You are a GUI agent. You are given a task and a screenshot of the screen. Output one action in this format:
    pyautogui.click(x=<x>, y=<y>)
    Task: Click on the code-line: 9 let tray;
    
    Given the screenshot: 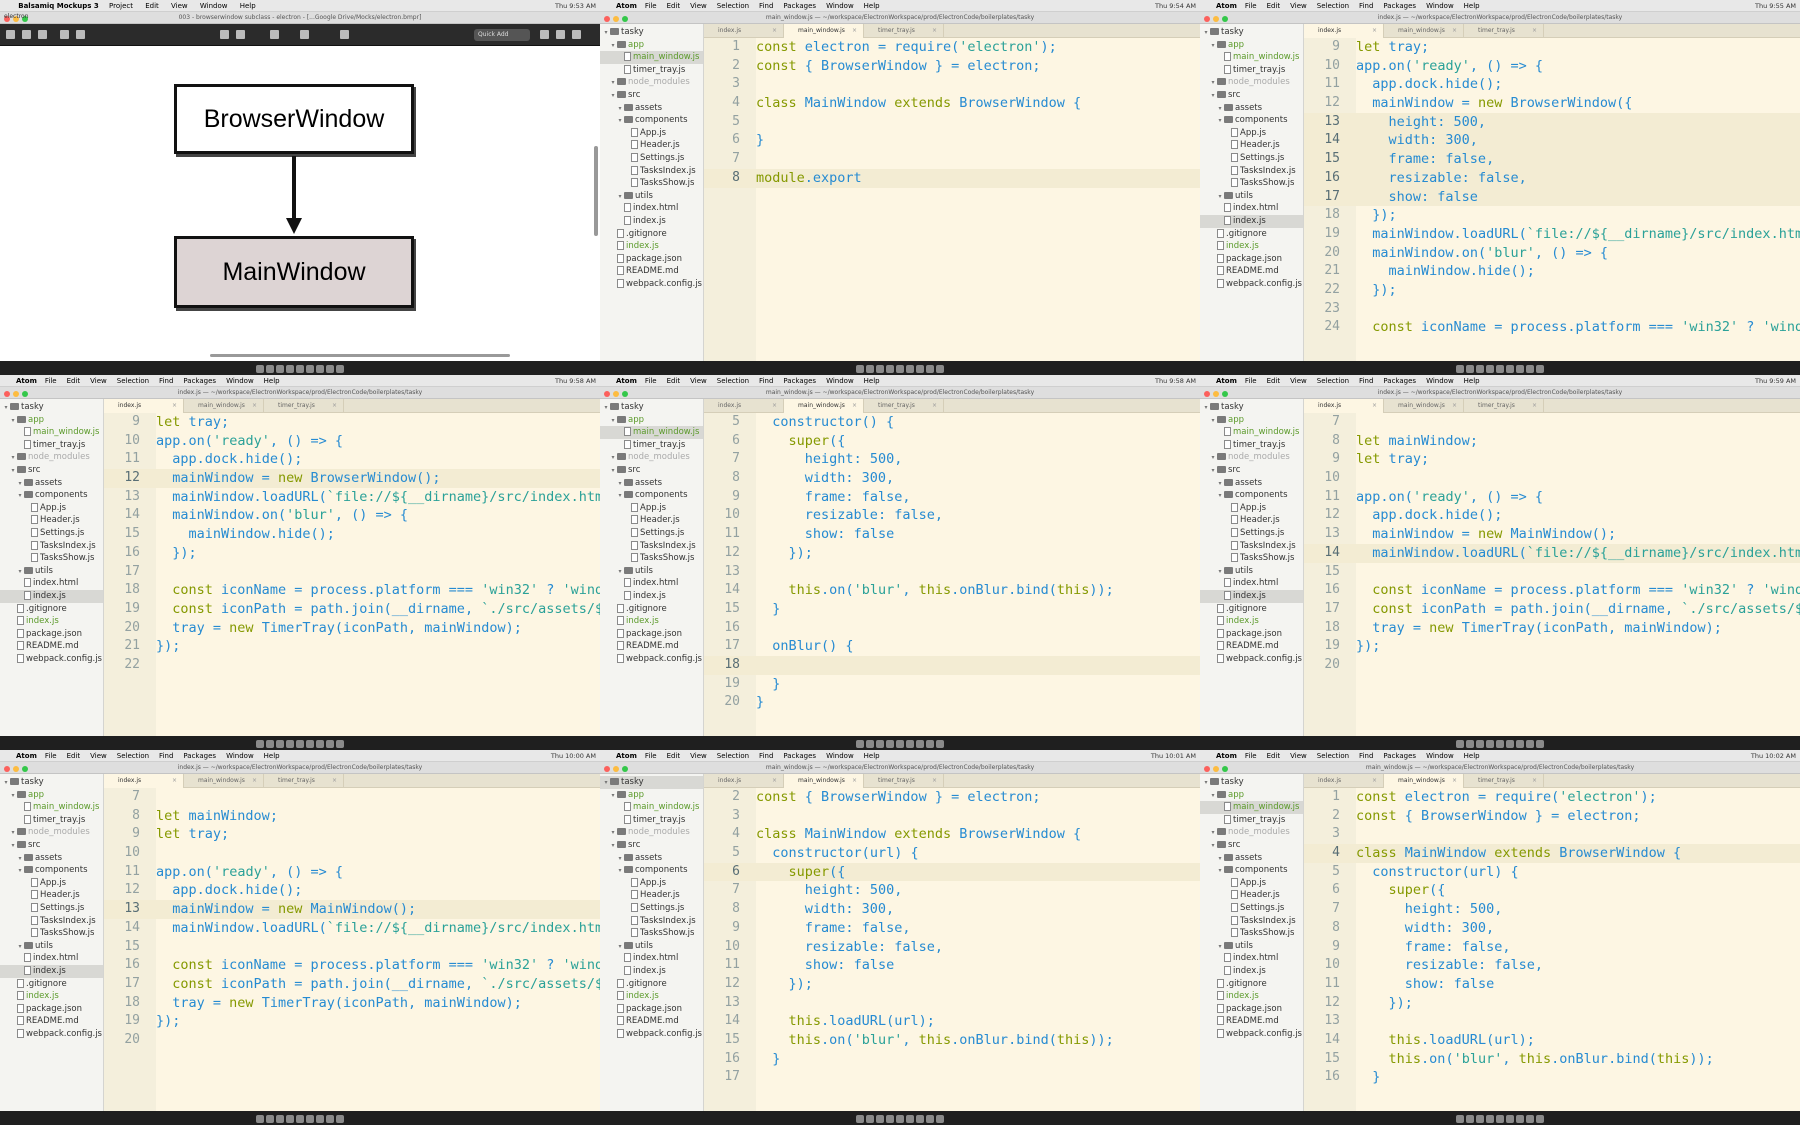 What is the action you would take?
    pyautogui.click(x=1552, y=459)
    